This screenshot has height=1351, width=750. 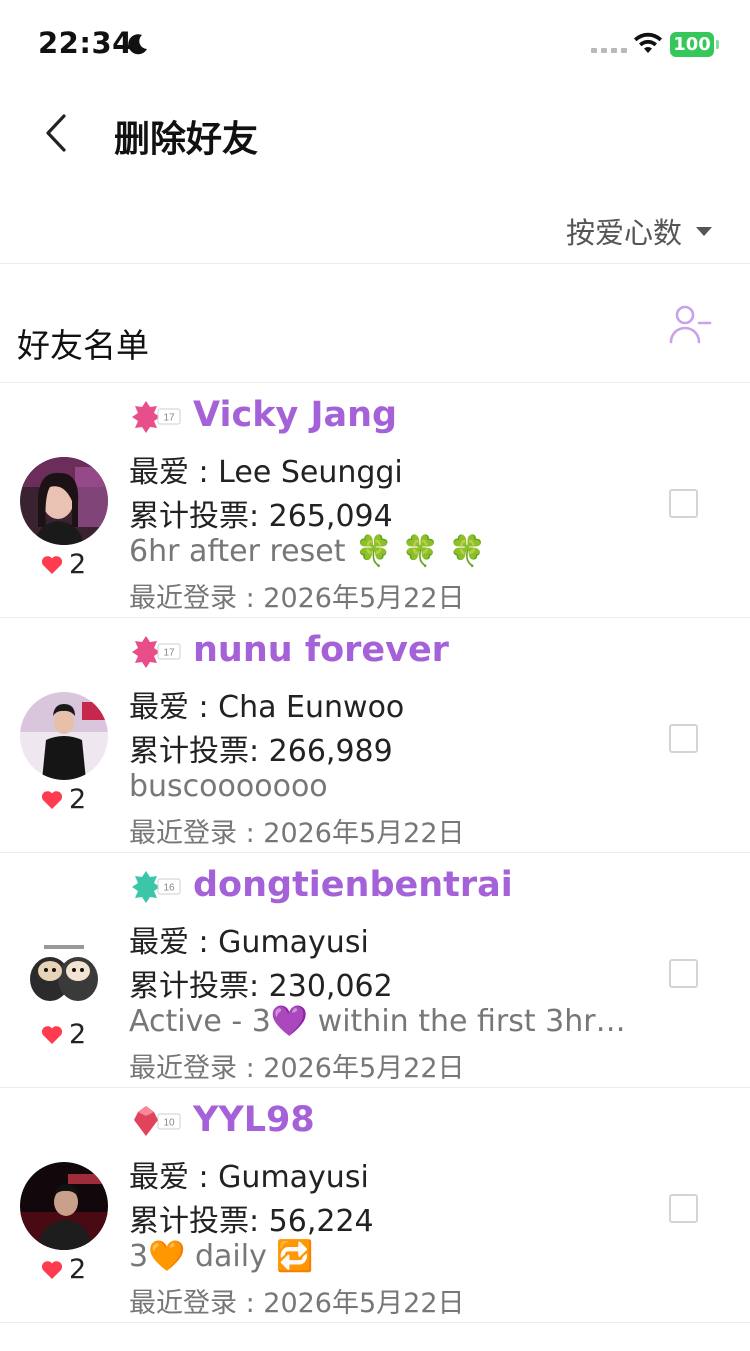 What do you see at coordinates (375, 44) in the screenshot?
I see `status-bar: 22:34 100` at bounding box center [375, 44].